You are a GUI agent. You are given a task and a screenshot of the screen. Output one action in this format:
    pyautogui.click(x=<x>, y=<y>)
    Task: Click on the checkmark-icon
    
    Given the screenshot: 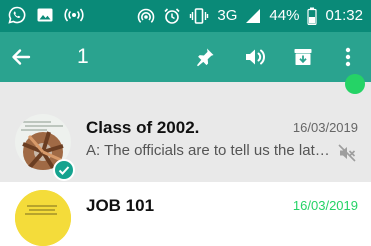 What is the action you would take?
    pyautogui.click(x=64, y=170)
    